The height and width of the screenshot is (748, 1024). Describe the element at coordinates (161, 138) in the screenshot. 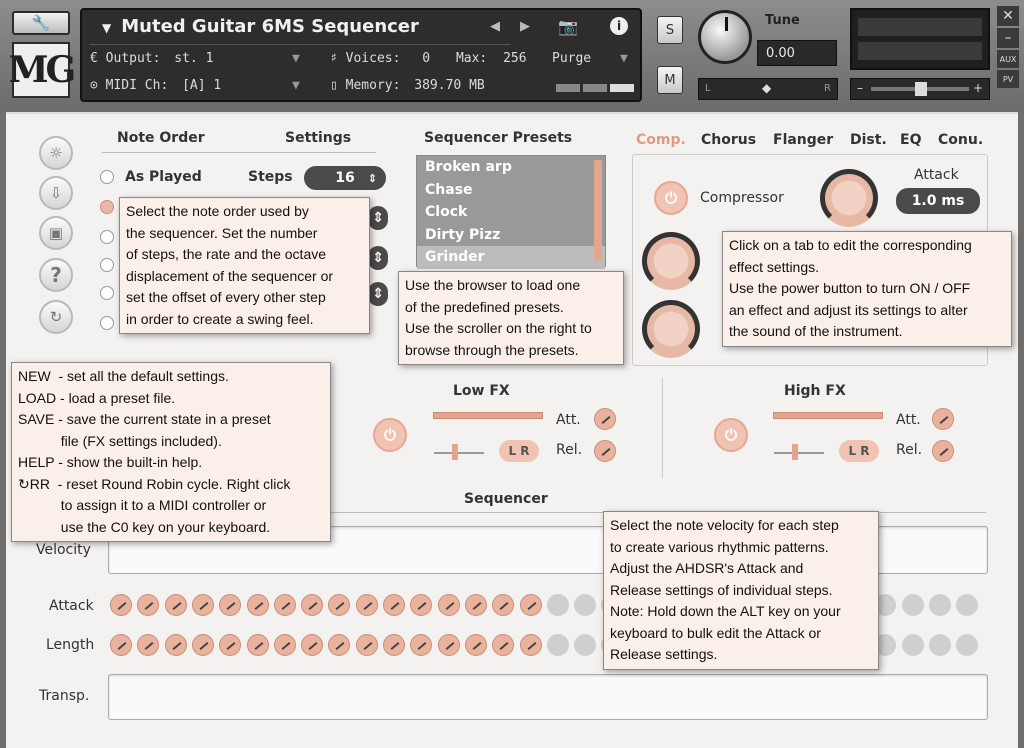

I see `tab-note-order: Note Order` at that location.